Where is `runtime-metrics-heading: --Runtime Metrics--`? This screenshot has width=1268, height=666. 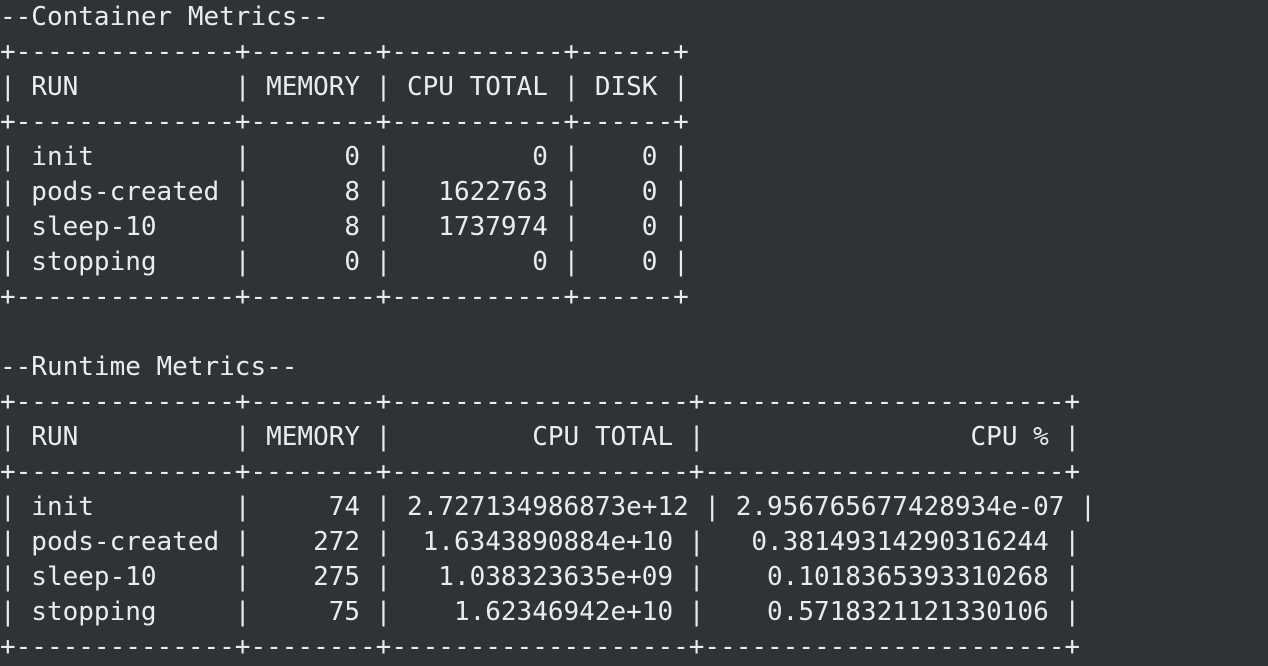 runtime-metrics-heading: --Runtime Metrics-- is located at coordinates (149, 367).